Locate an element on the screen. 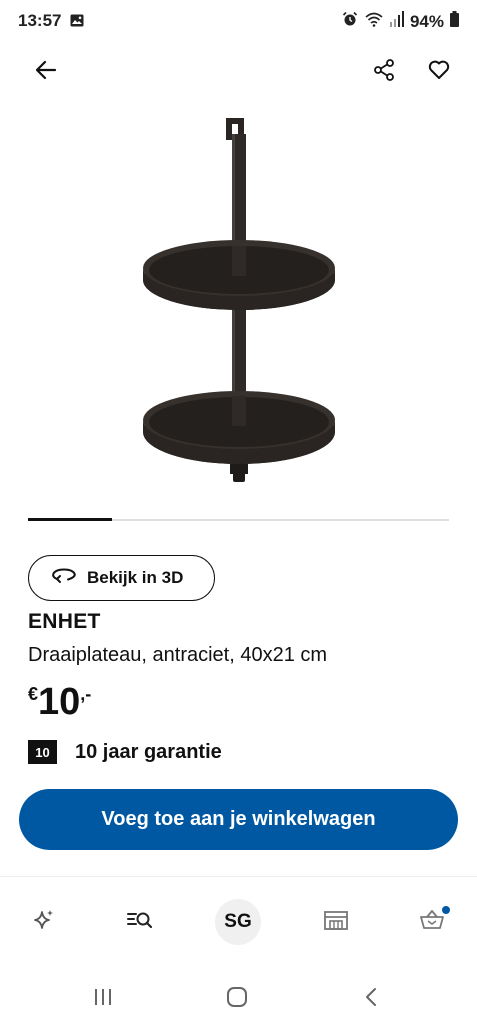  view-3d-button: Bekijk in 3D is located at coordinates (121, 578).